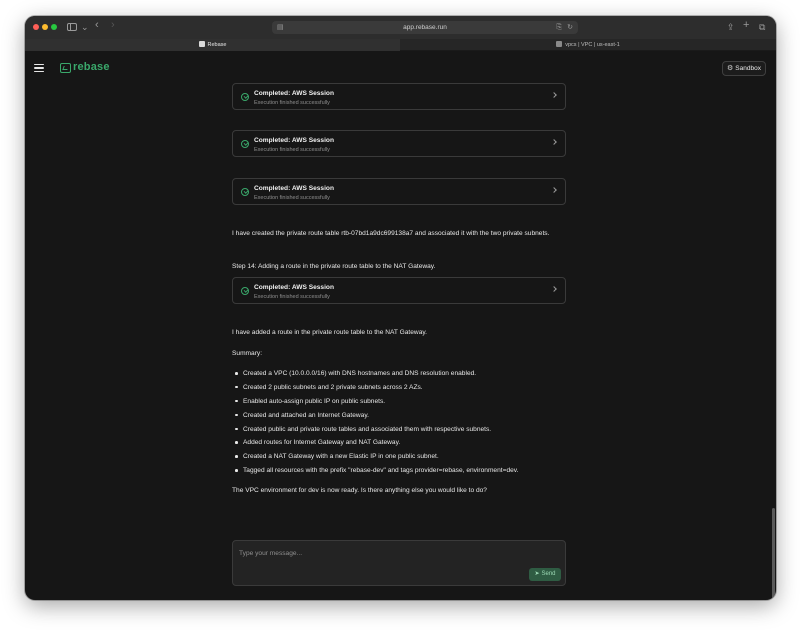 This screenshot has width=800, height=632. I want to click on app-header: rebase ⚙ Sandbox, so click(400, 68).